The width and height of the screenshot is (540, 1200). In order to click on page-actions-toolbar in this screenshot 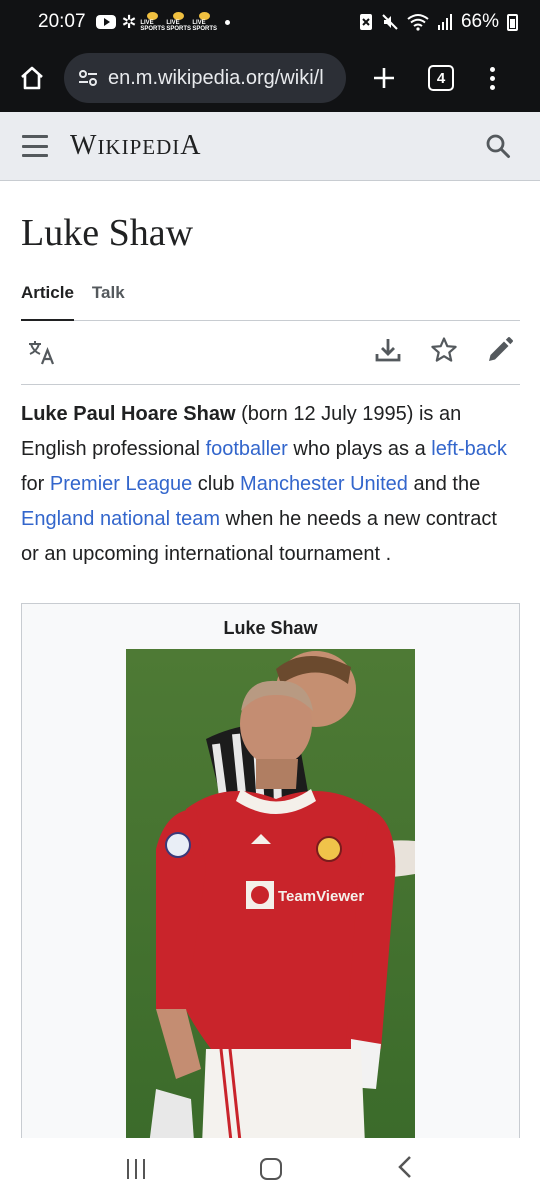, I will do `click(270, 353)`.